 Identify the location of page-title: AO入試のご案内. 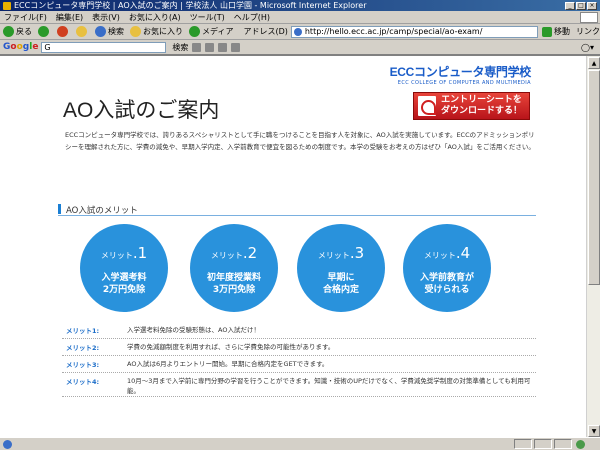
(141, 110).